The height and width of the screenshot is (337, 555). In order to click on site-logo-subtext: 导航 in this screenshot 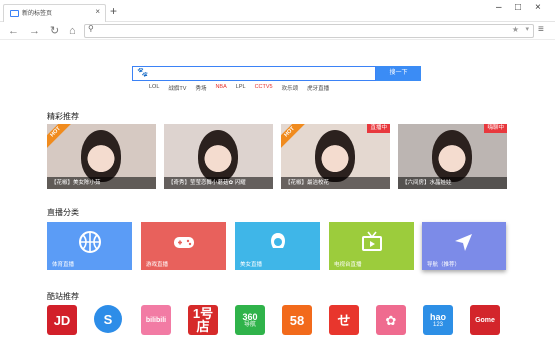, I will do `click(249, 324)`.